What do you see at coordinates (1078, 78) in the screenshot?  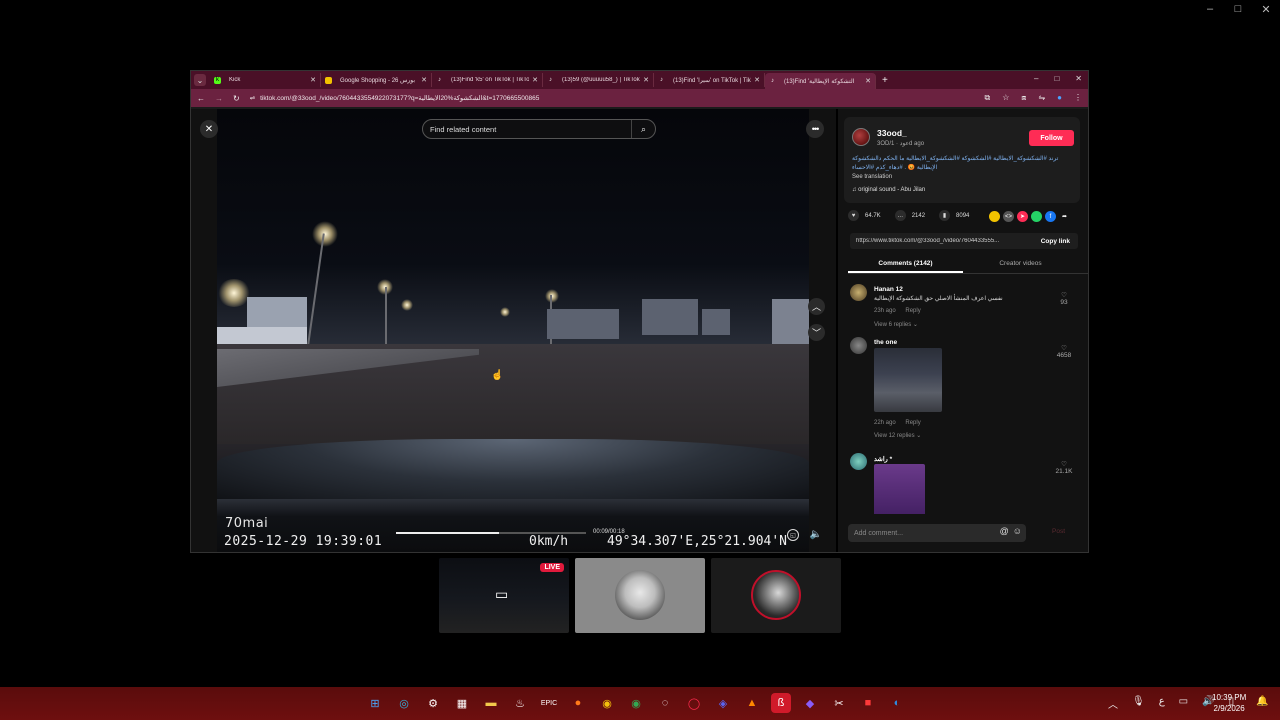 I see `close-button: ✕` at bounding box center [1078, 78].